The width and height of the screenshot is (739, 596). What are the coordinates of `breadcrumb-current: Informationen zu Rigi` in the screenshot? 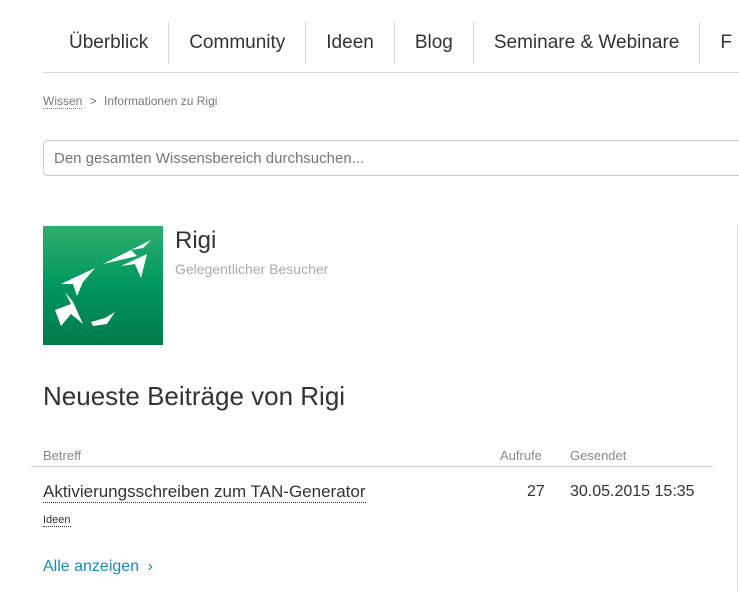 It's located at (161, 101).